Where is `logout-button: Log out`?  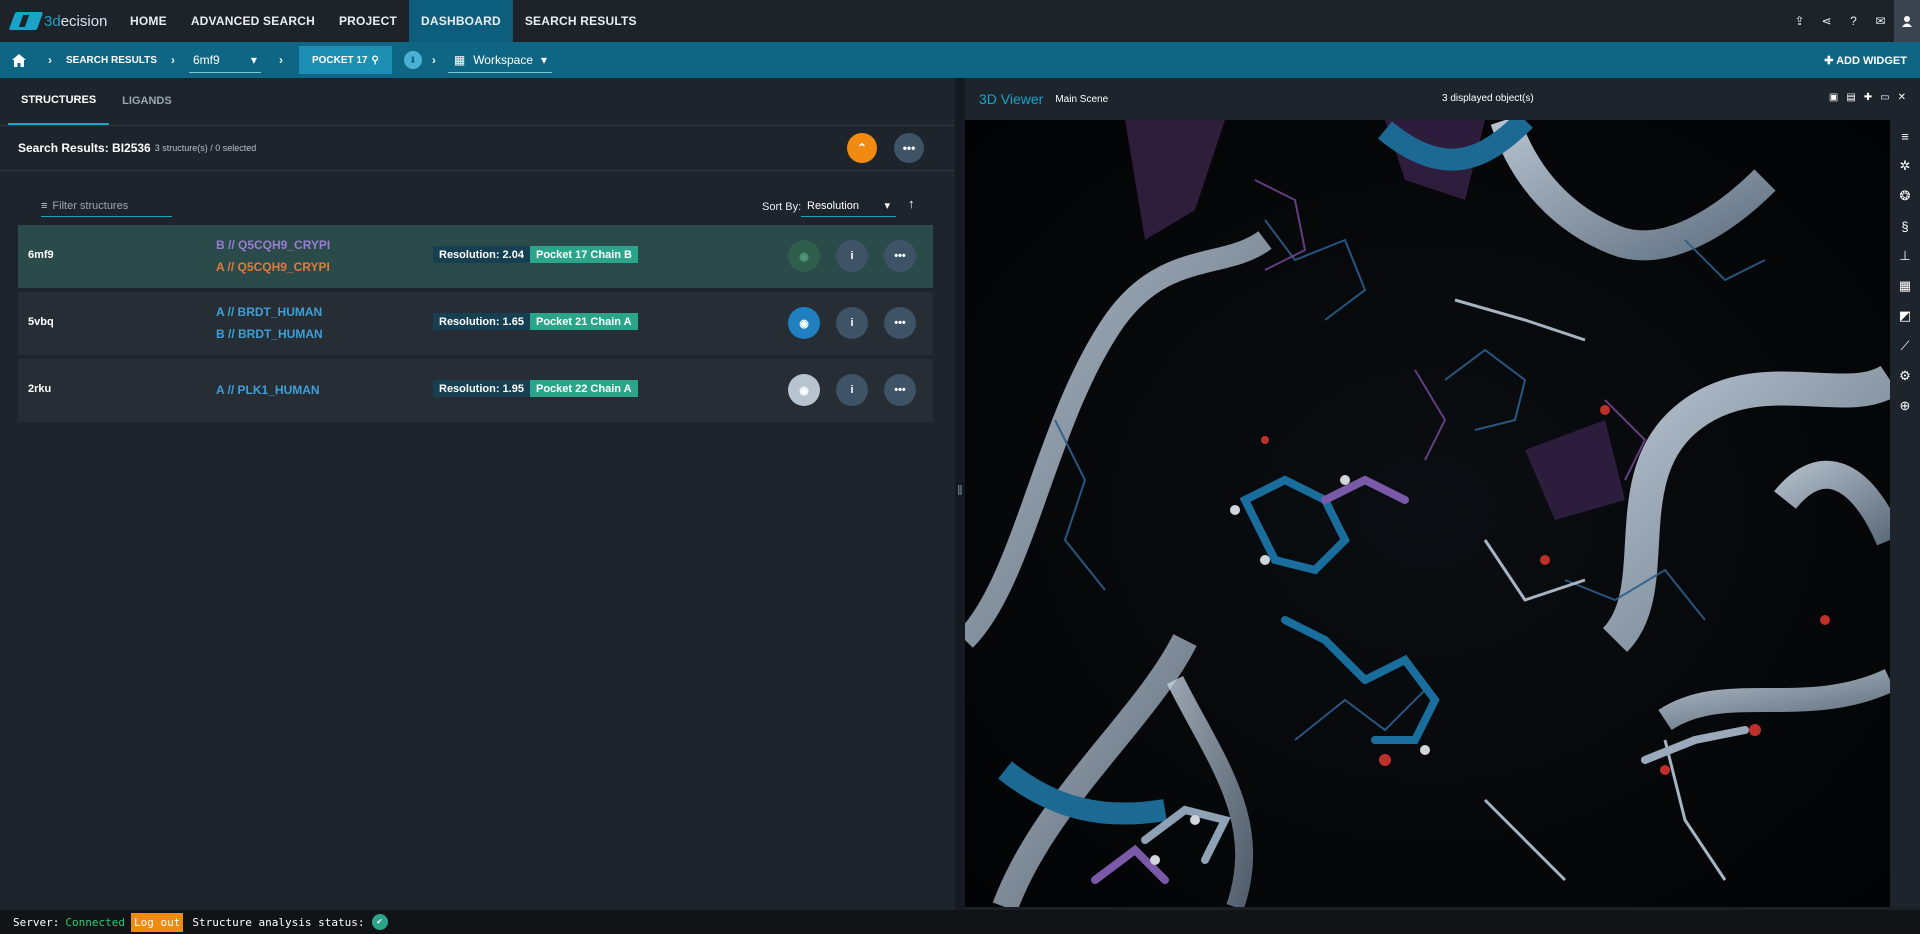 logout-button: Log out is located at coordinates (157, 922).